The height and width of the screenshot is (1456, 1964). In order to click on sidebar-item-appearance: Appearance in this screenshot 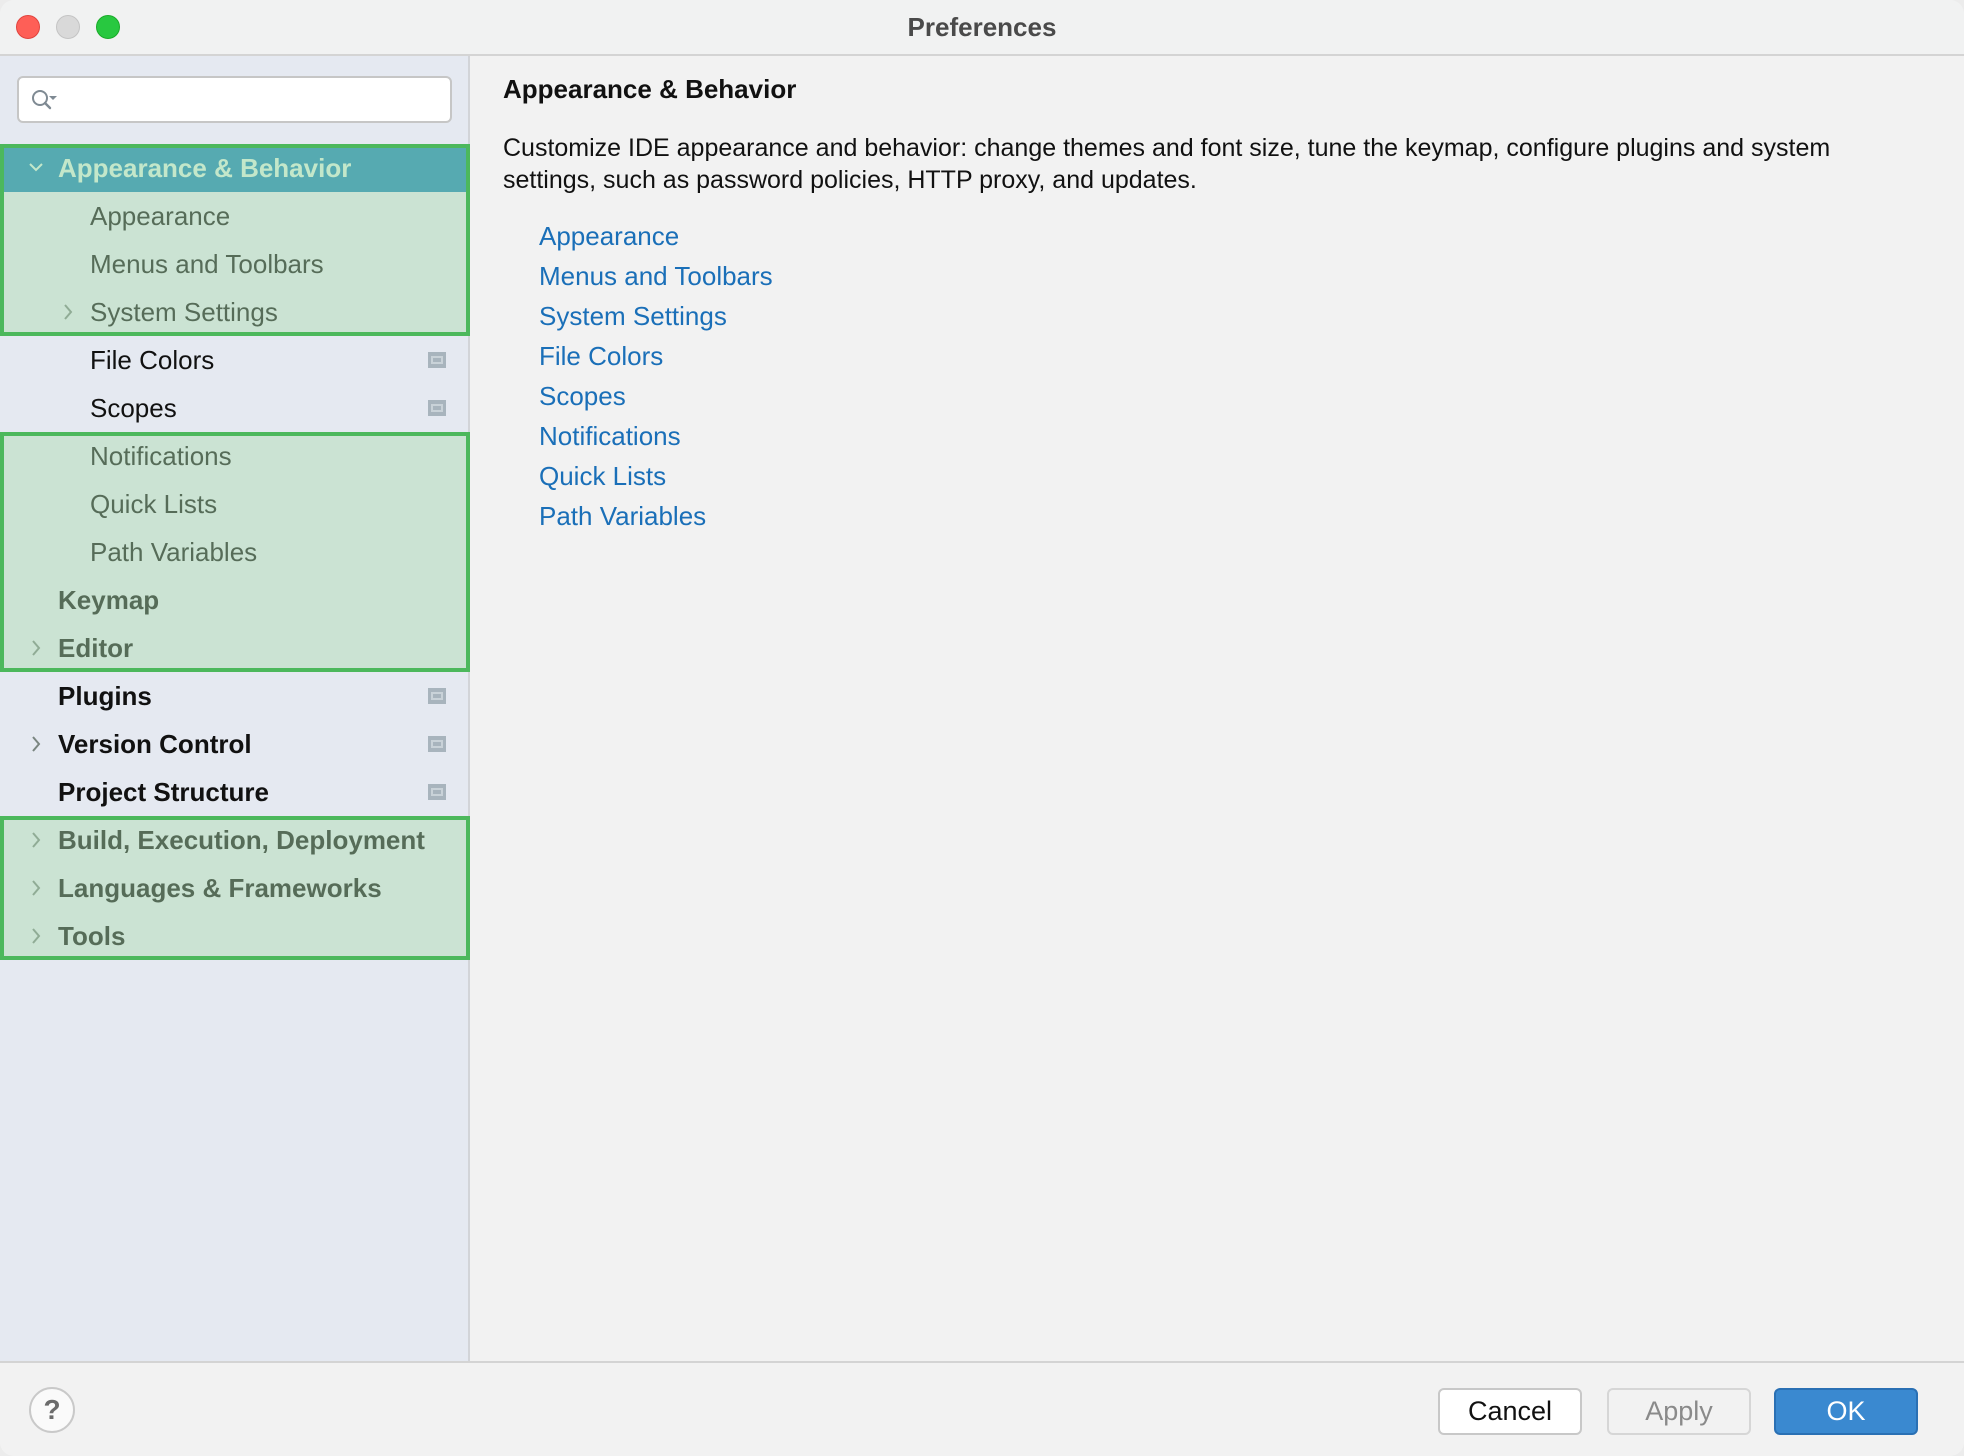, I will do `click(234, 216)`.